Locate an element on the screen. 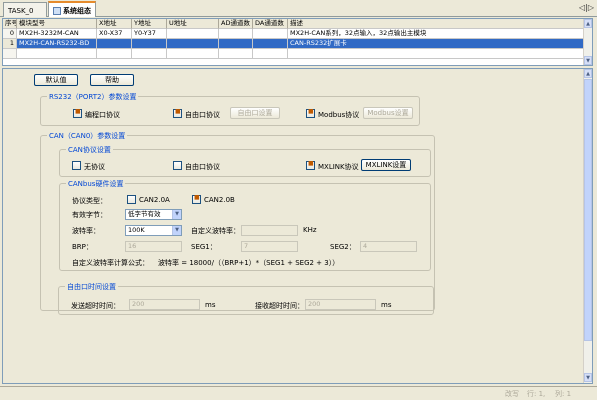 Image resolution: width=597 pixels, height=400 pixels. modbus-protocol-label: Modbus协议 is located at coordinates (339, 115).